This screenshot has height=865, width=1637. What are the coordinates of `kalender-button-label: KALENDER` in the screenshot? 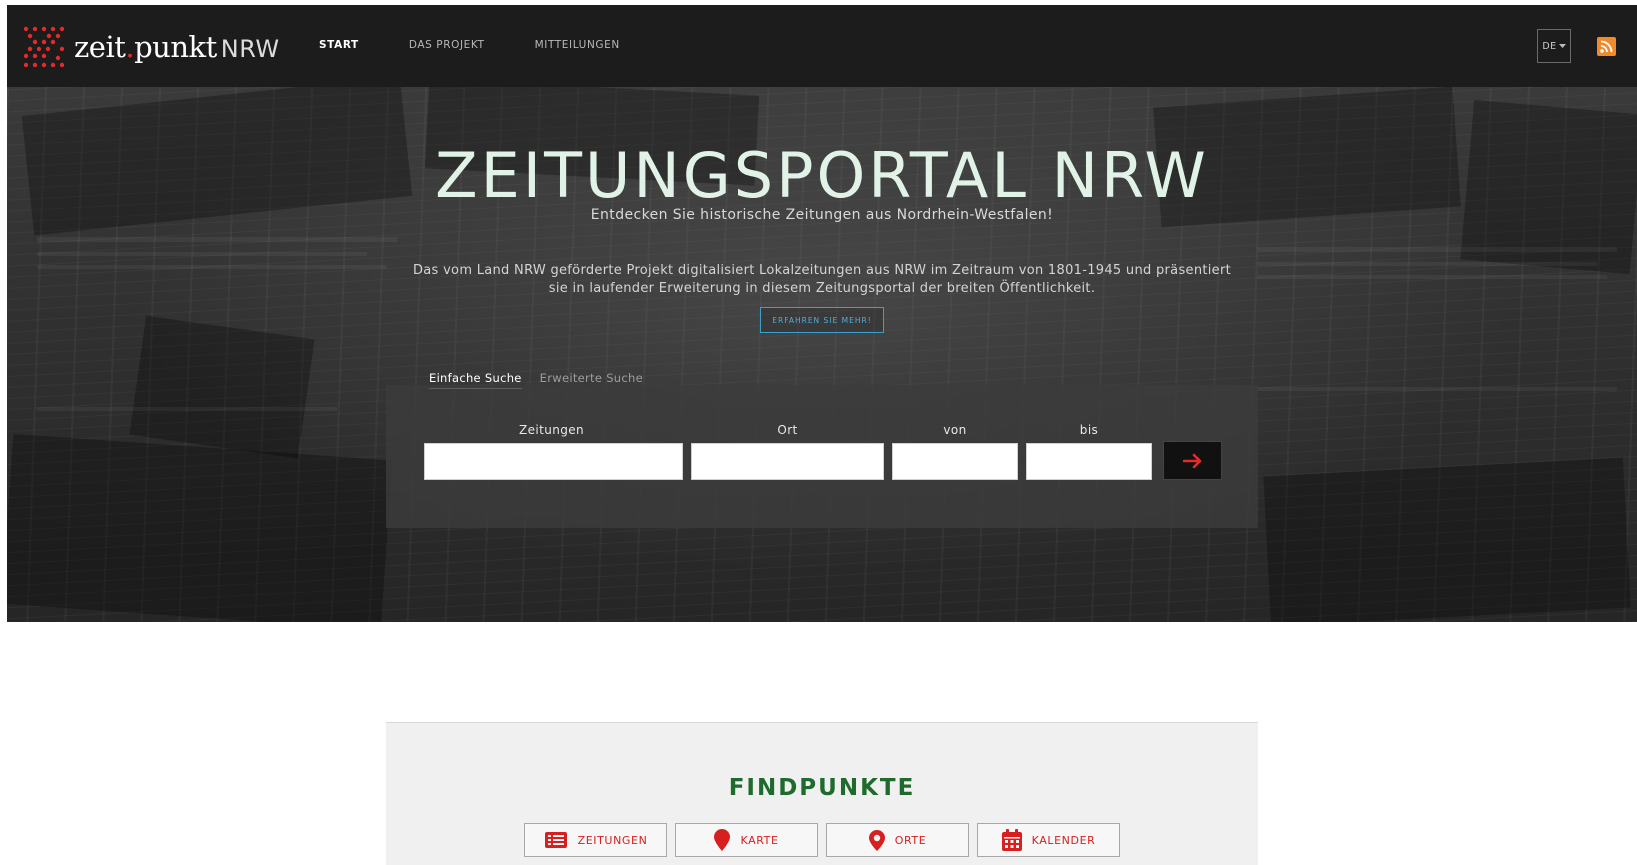 It's located at (1063, 840).